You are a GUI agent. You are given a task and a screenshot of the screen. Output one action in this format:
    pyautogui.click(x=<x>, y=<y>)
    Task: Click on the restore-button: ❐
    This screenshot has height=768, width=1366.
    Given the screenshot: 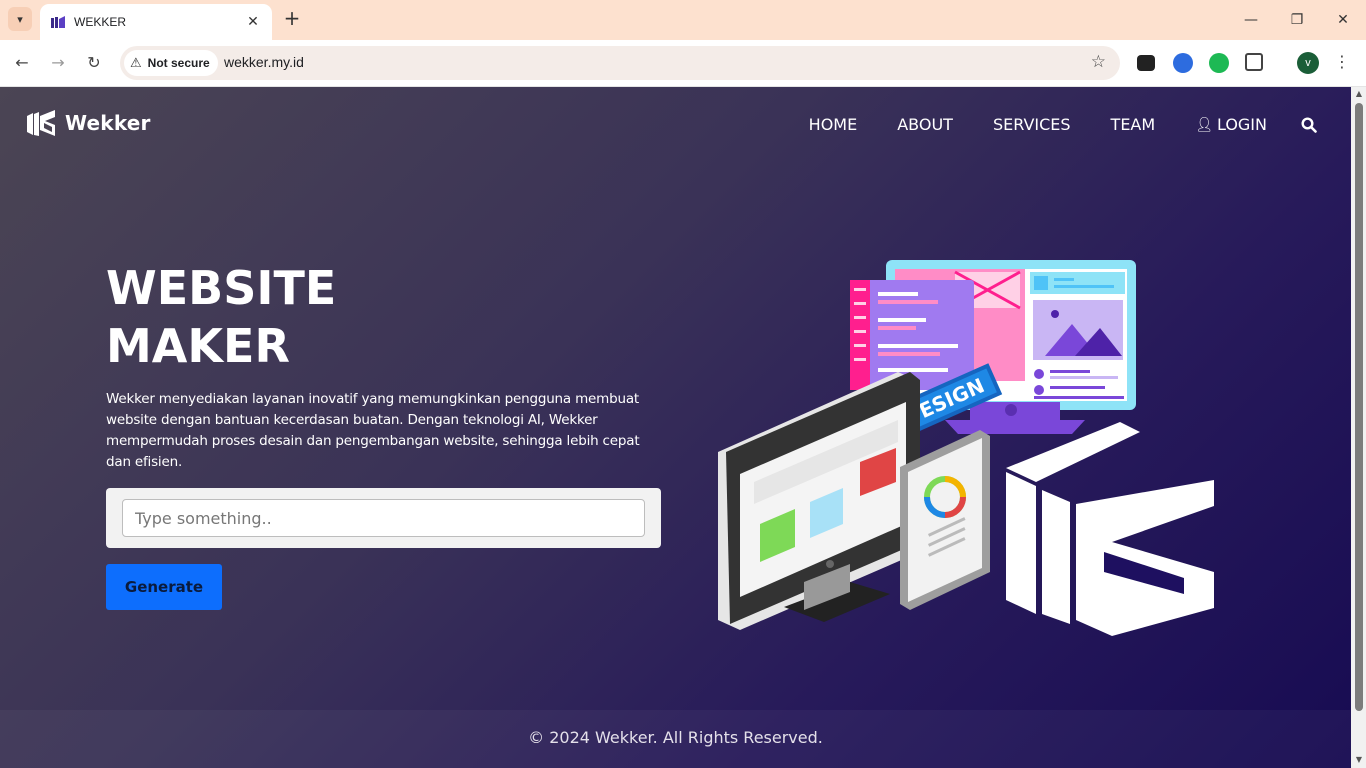 What is the action you would take?
    pyautogui.click(x=1297, y=20)
    